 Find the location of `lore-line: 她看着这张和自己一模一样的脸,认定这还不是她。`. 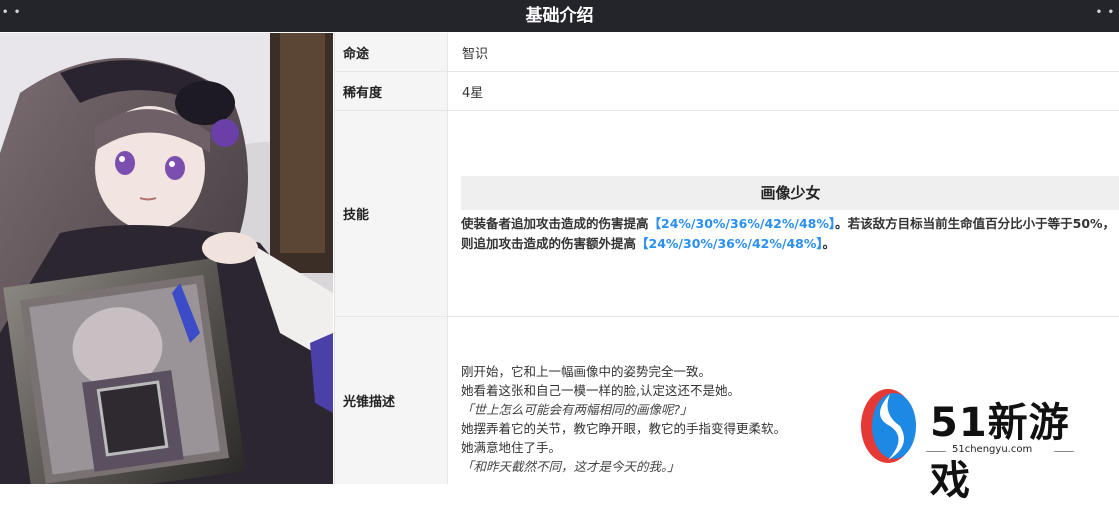

lore-line: 她看着这张和自己一模一样的脸,认定这还不是她。 is located at coordinates (600, 390).